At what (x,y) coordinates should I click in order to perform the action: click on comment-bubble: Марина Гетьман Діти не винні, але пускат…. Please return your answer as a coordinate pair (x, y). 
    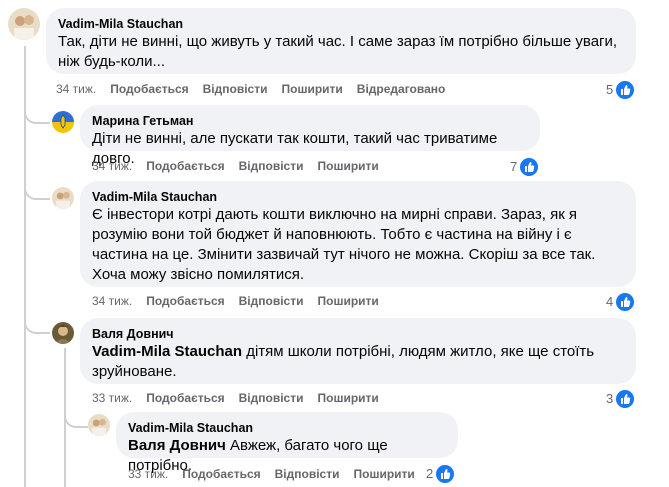
    Looking at the image, I should click on (310, 136).